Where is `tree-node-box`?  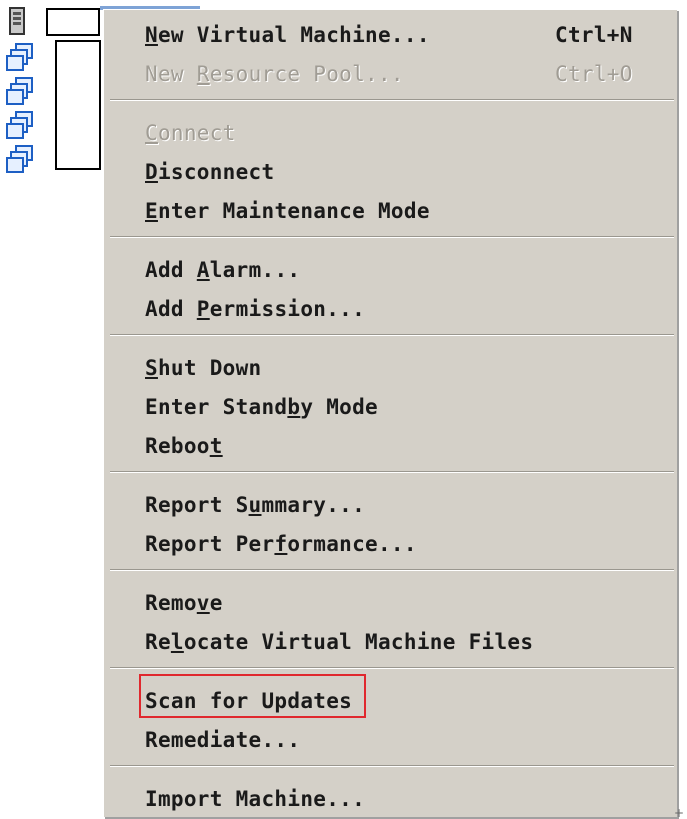
tree-node-box is located at coordinates (78, 105).